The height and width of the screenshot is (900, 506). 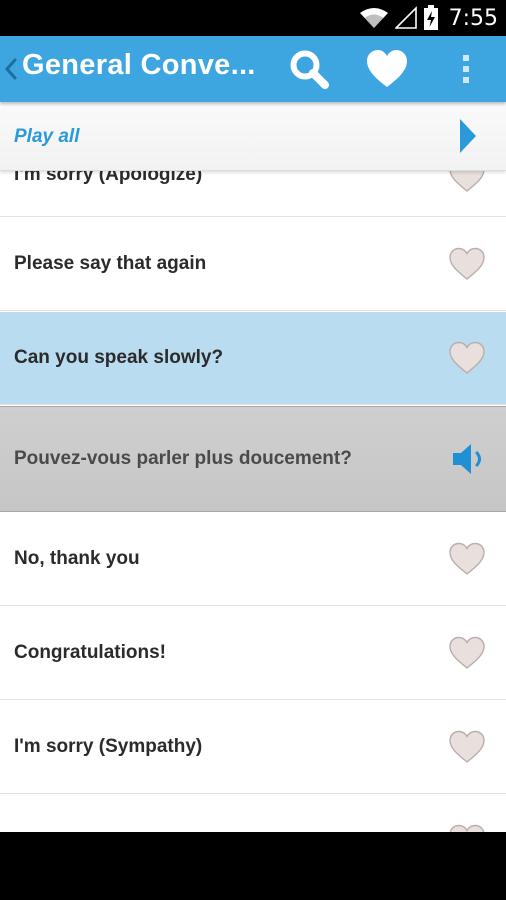 What do you see at coordinates (253, 18) in the screenshot?
I see `status-bar: 7:55` at bounding box center [253, 18].